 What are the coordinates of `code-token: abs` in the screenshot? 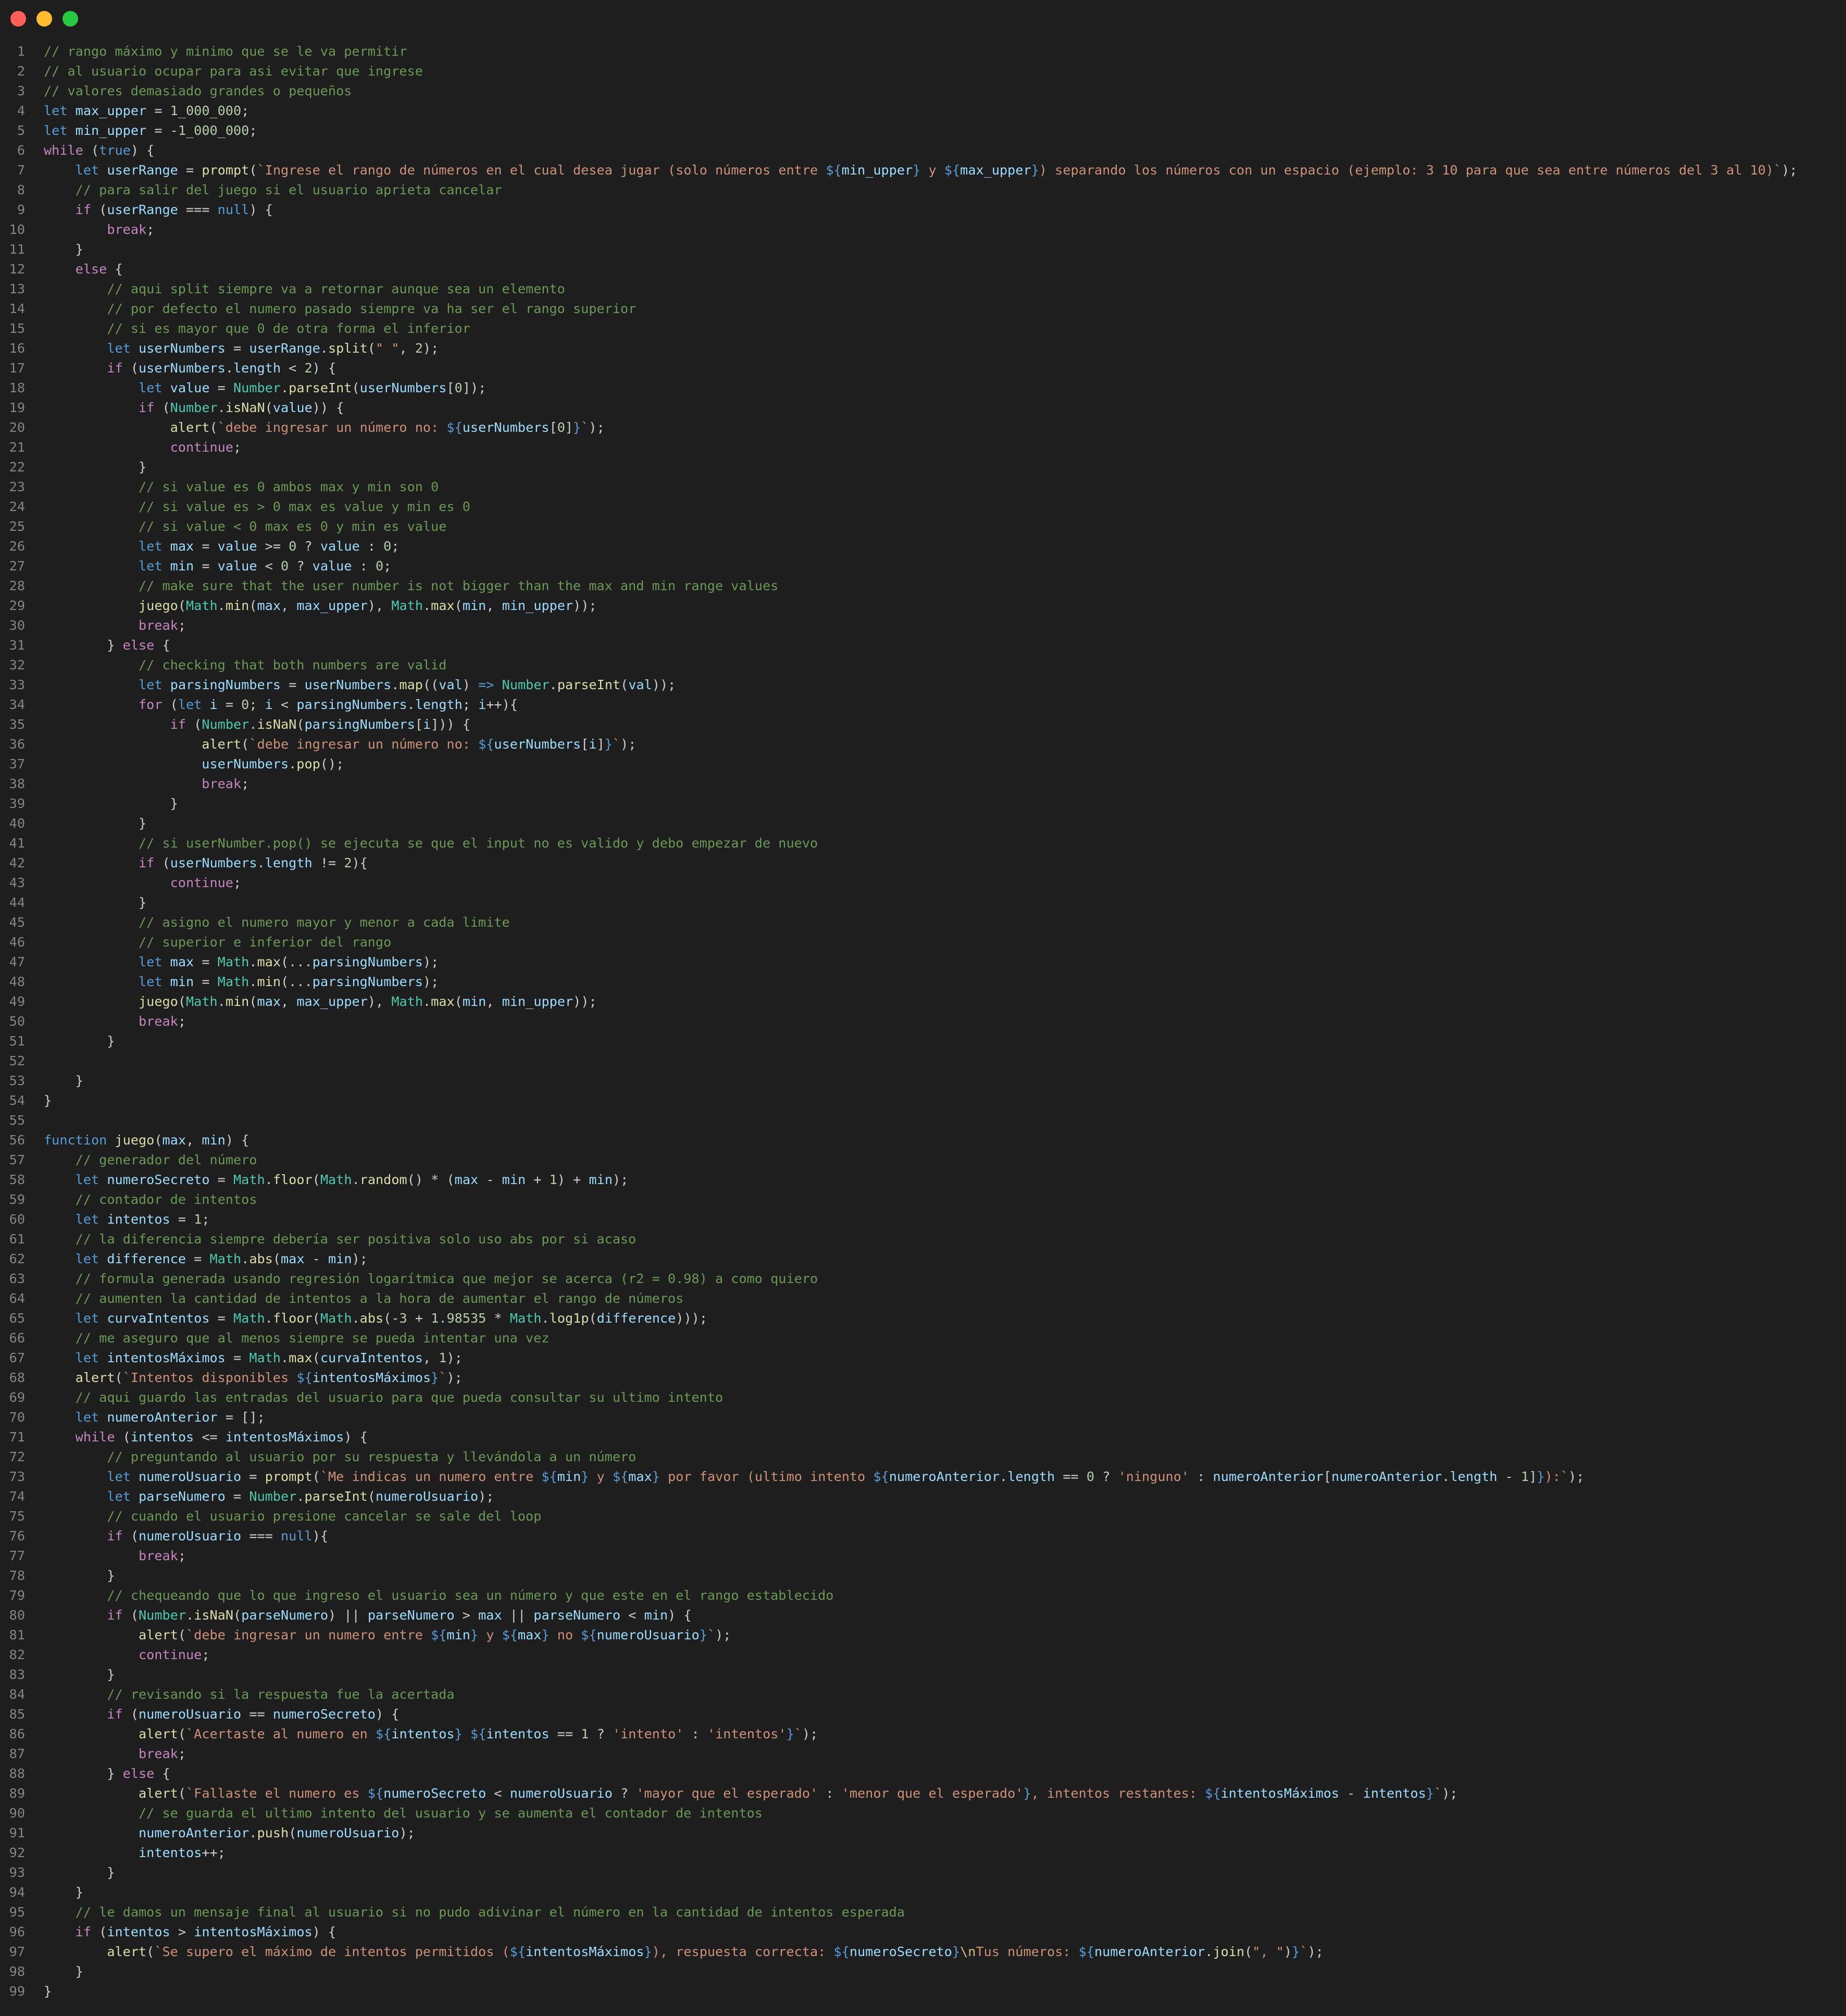 It's located at (261, 1258).